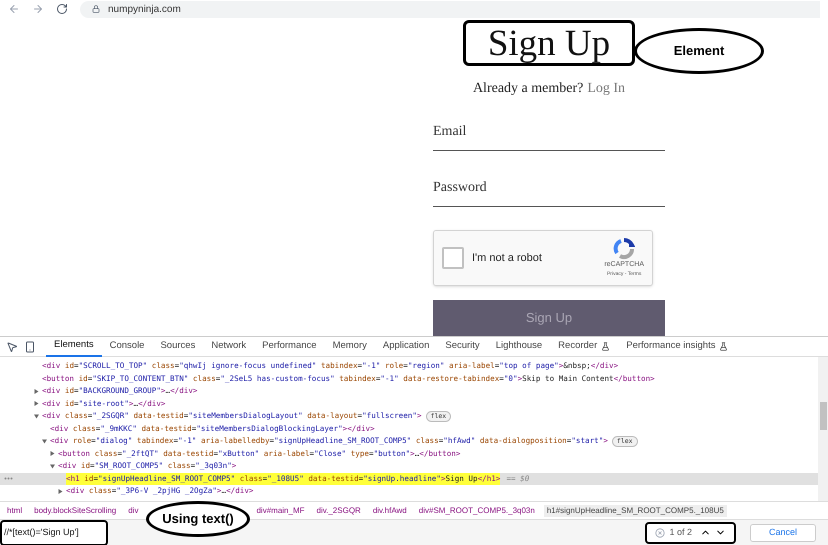 This screenshot has height=545, width=828. I want to click on devtools-tab: Console, so click(127, 346).